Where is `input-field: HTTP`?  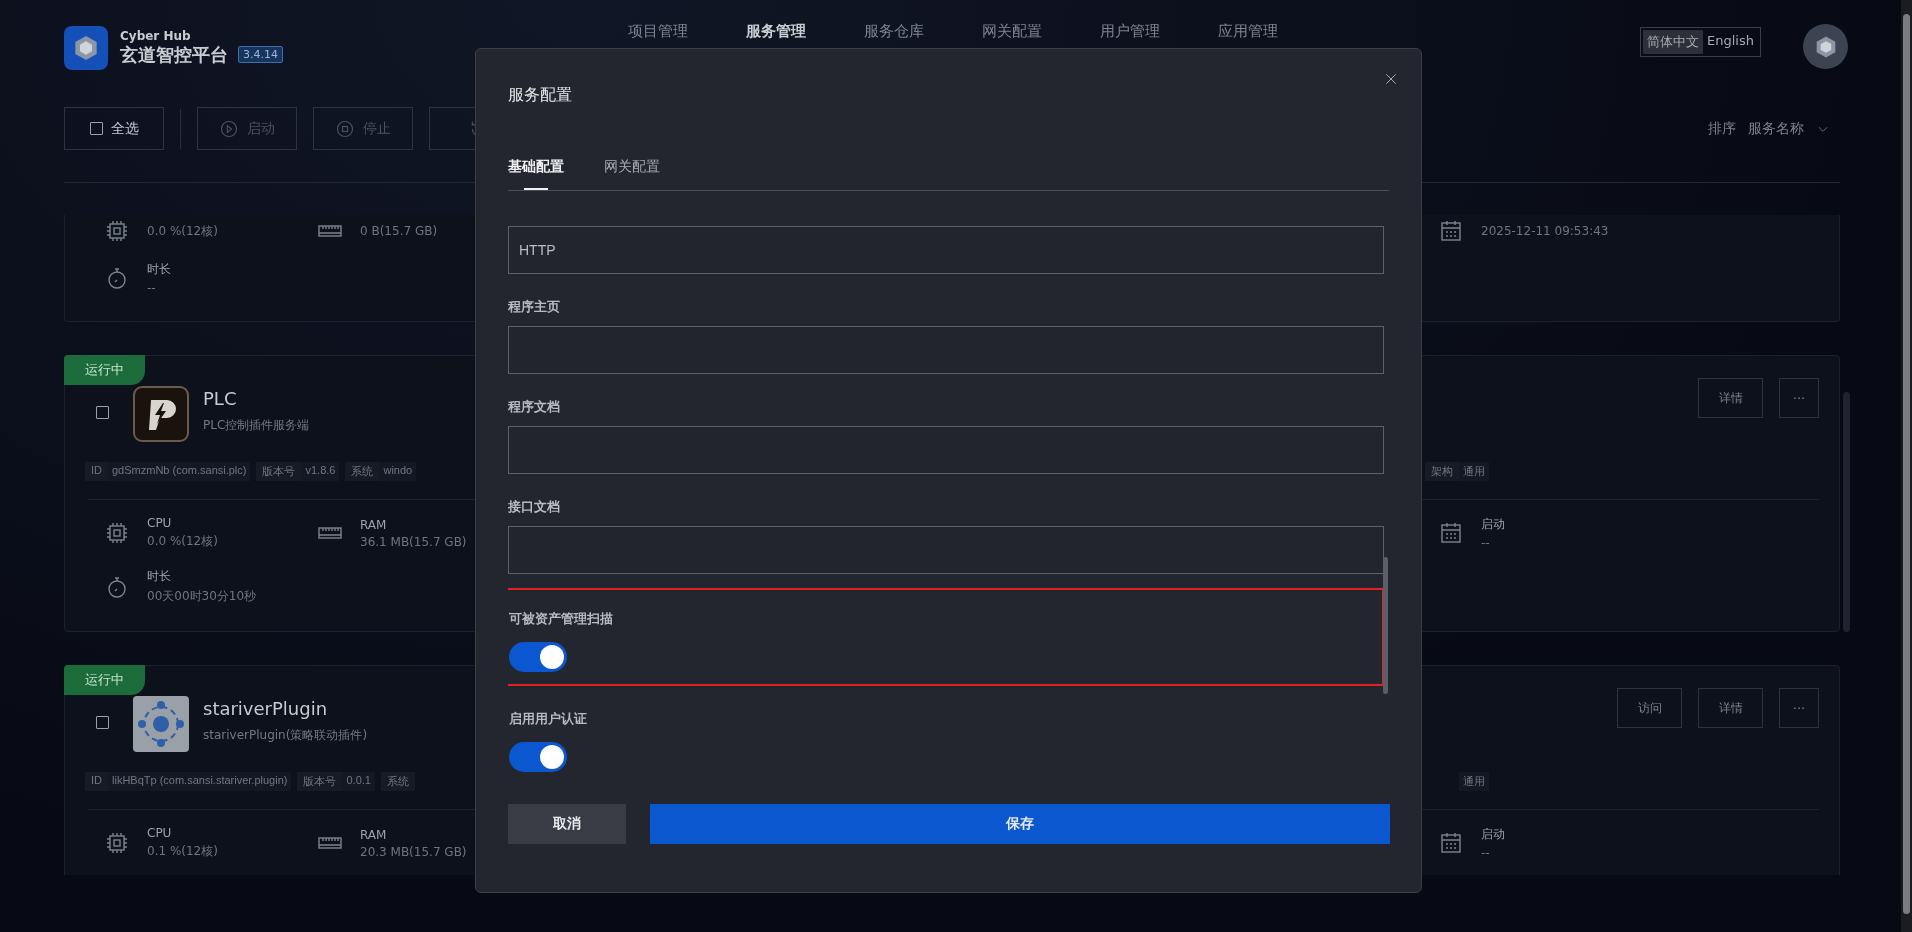
input-field: HTTP is located at coordinates (946, 250).